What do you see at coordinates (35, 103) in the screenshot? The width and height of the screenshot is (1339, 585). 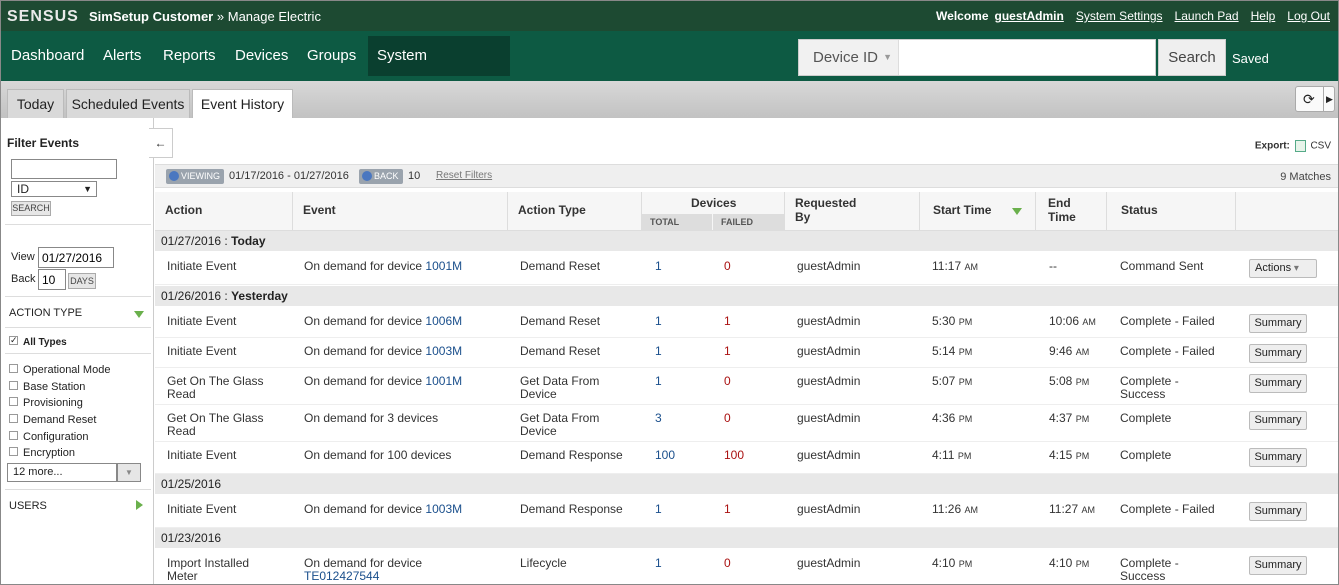 I see `tab-today: Today` at bounding box center [35, 103].